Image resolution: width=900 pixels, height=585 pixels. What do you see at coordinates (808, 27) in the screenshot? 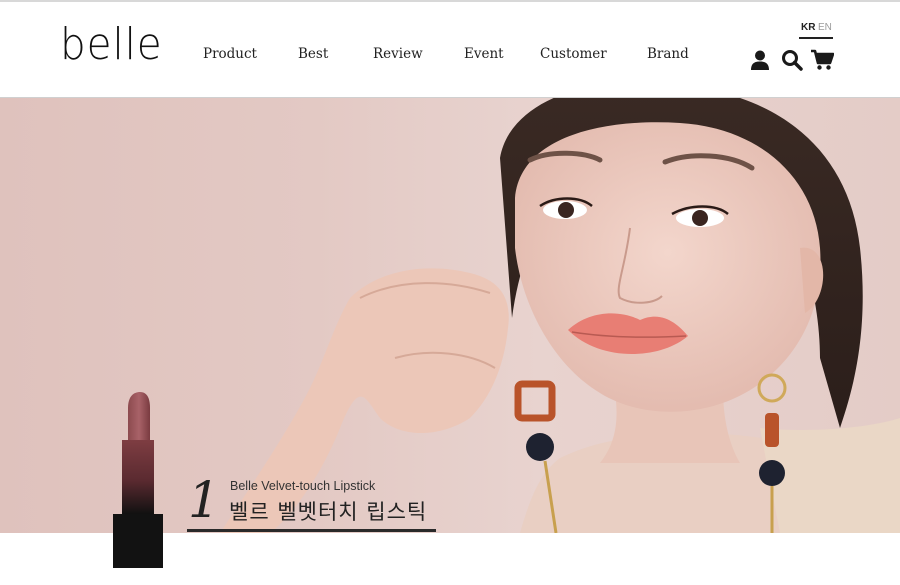
I see `lang-kr: KR` at bounding box center [808, 27].